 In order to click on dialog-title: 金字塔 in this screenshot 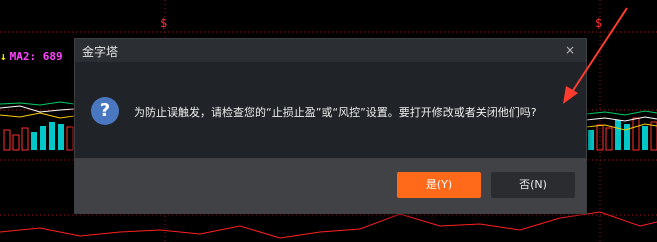, I will do `click(100, 52)`.